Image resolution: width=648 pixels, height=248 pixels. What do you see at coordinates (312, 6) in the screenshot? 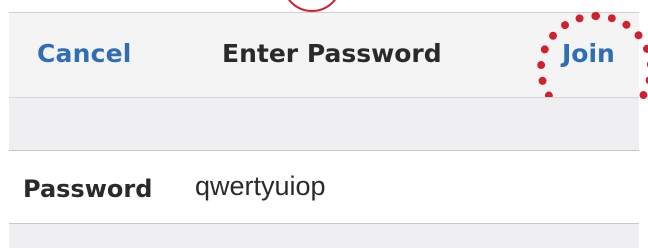
I see `annotation-circle-top` at bounding box center [312, 6].